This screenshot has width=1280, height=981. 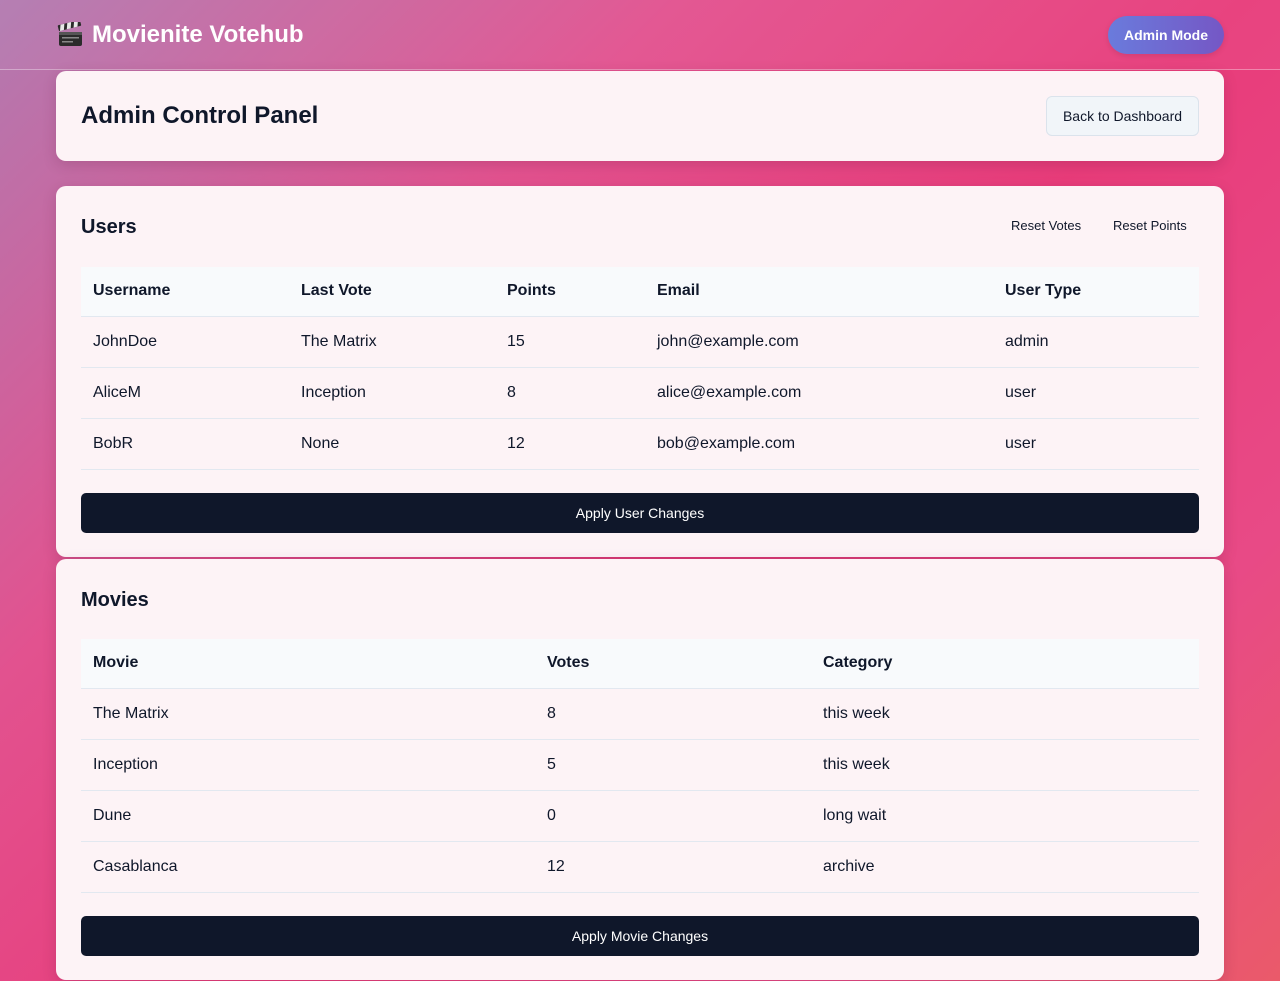 I want to click on table-row: Casablanca 12 archive, so click(x=640, y=867).